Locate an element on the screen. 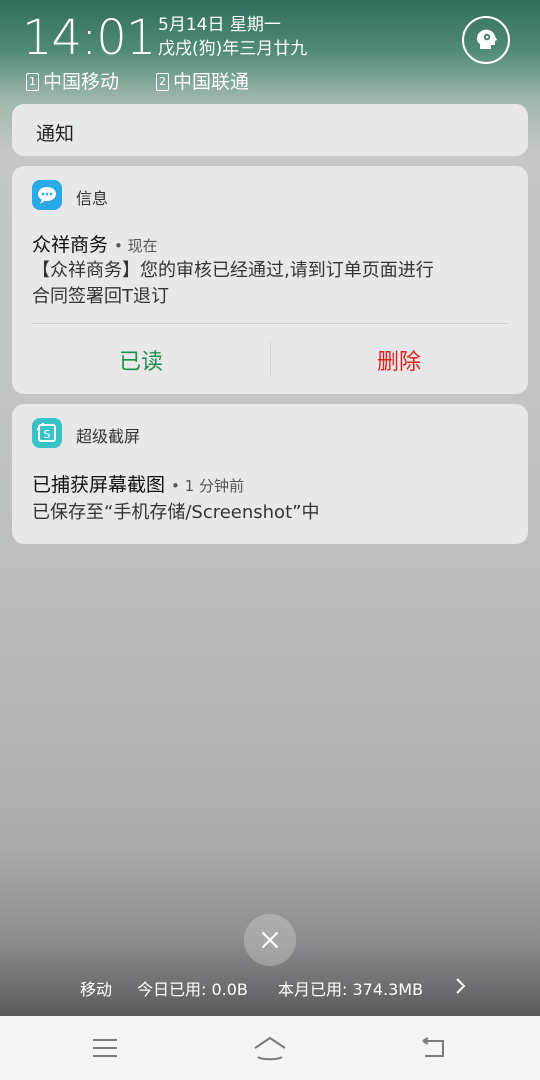 This screenshot has width=540, height=1080. back-button is located at coordinates (434, 1048).